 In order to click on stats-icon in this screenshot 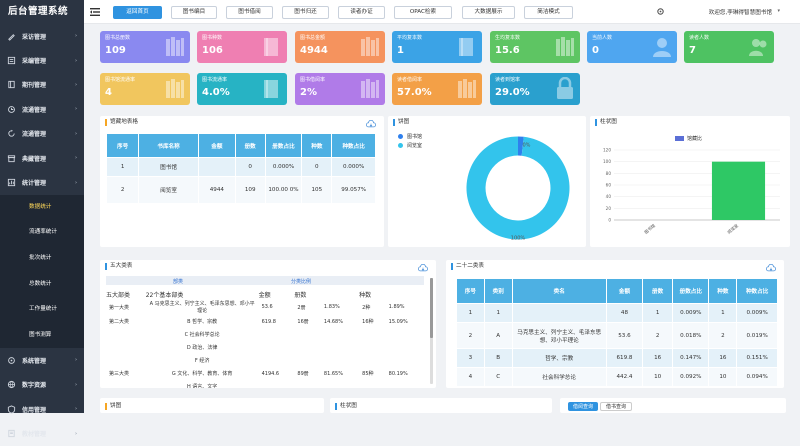, I will do `click(11, 182)`.